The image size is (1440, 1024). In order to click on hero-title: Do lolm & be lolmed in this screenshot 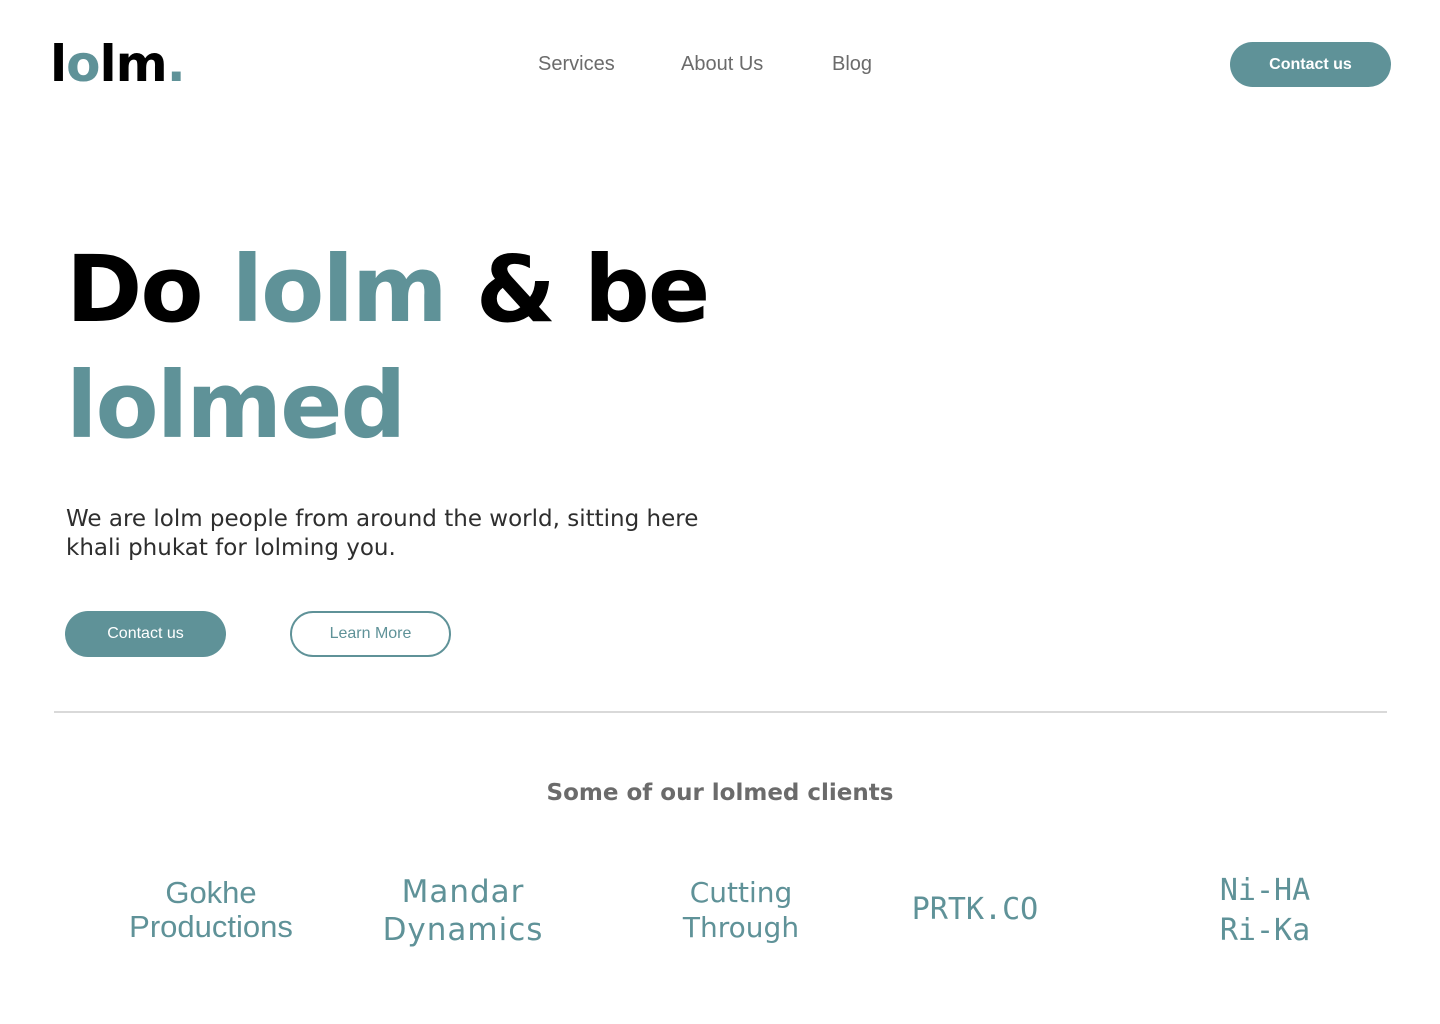, I will do `click(388, 348)`.